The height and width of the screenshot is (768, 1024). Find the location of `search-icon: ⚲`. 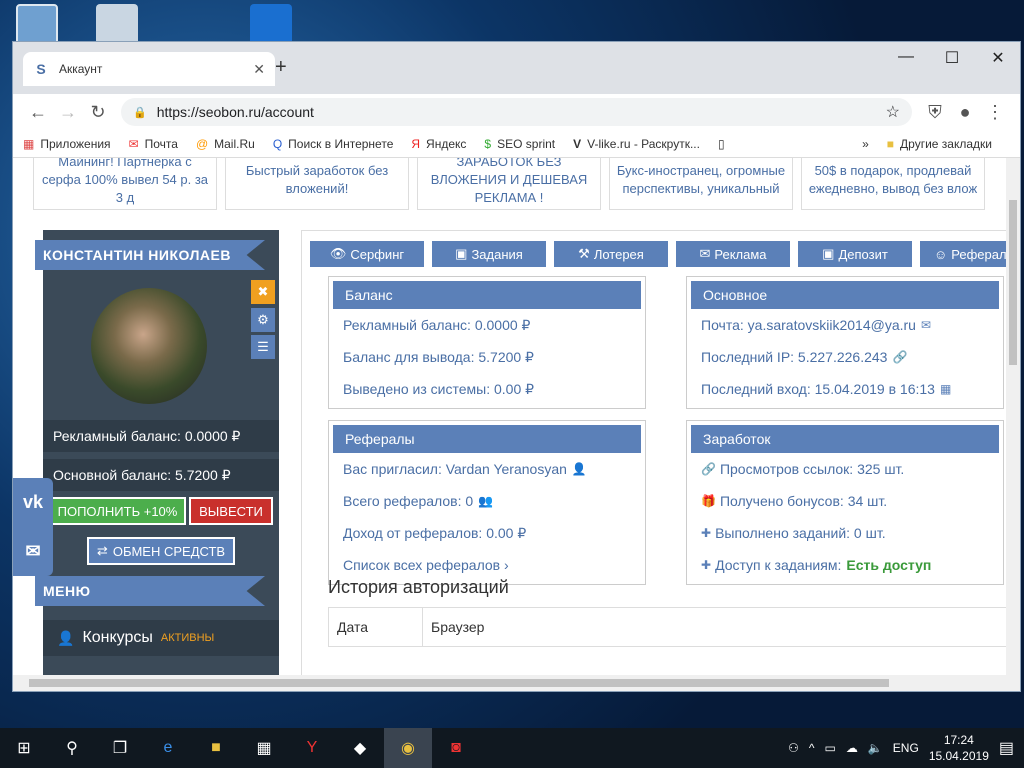

search-icon: ⚲ is located at coordinates (72, 748).